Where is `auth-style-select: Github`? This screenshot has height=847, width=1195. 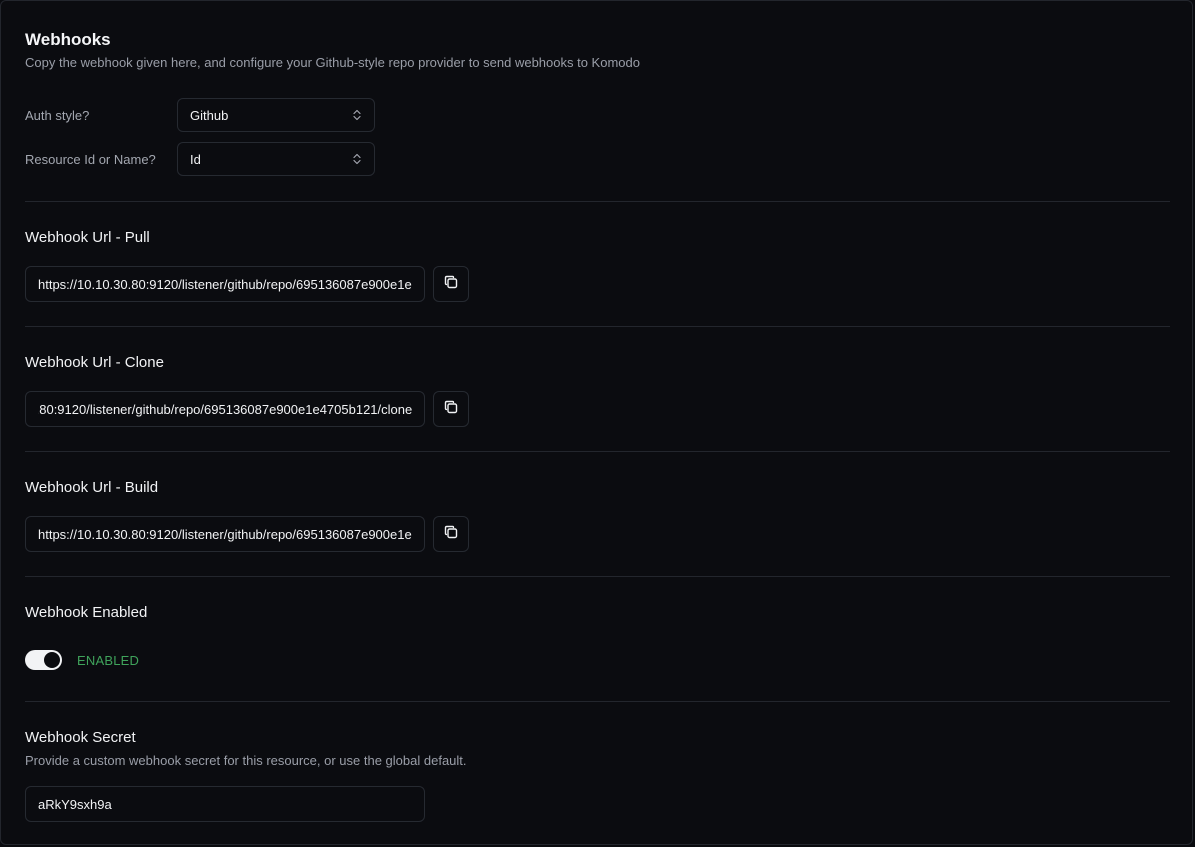 auth-style-select: Github is located at coordinates (276, 115).